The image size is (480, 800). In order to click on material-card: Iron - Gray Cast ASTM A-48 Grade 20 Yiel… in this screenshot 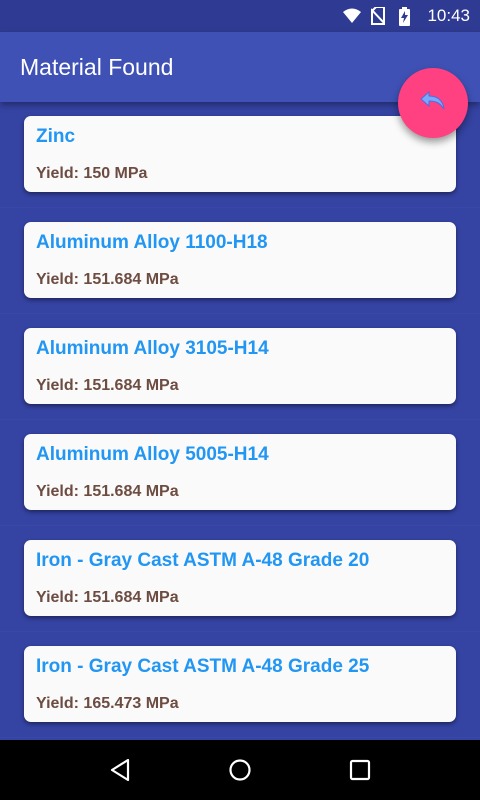, I will do `click(240, 578)`.